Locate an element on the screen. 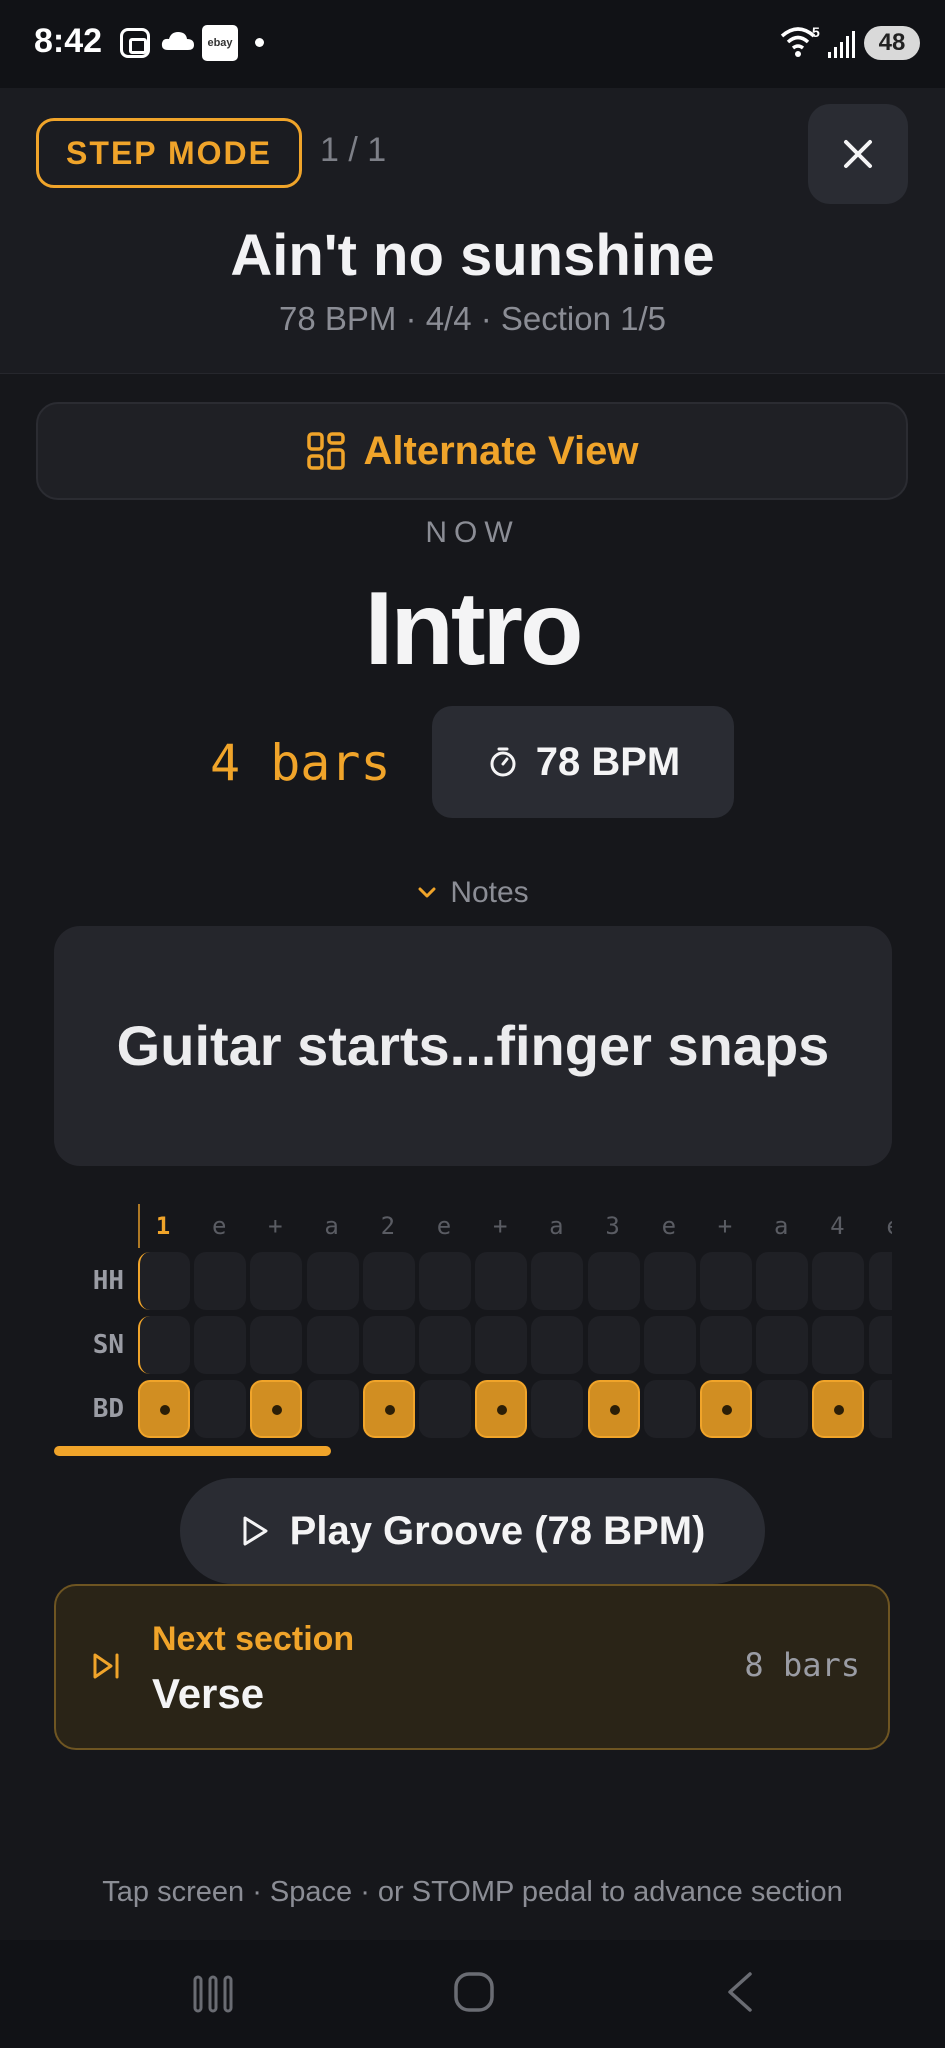 This screenshot has width=945, height=2048. groove-progress-bar is located at coordinates (192, 1451).